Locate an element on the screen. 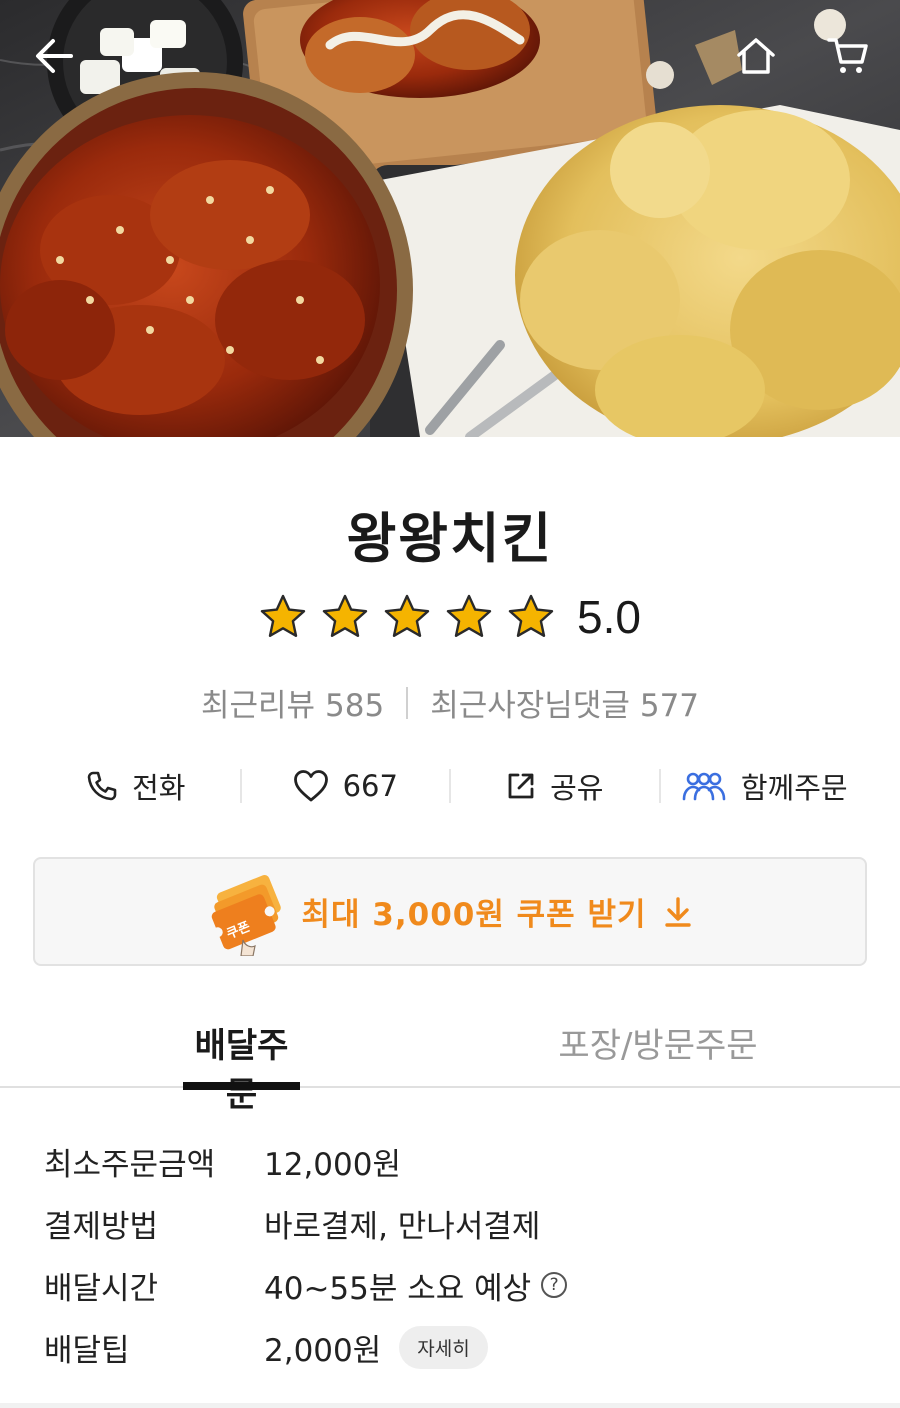  home-button is located at coordinates (756, 56).